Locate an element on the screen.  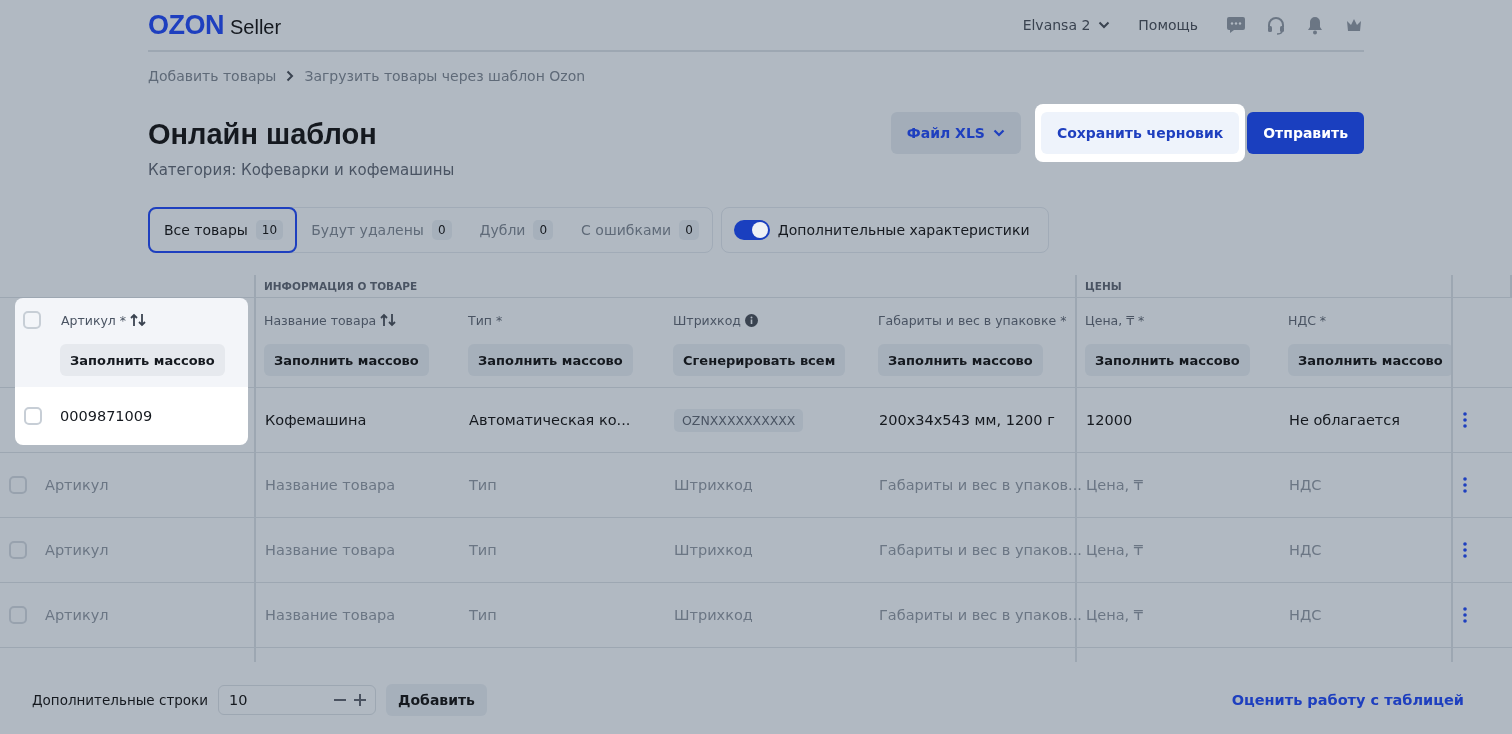
save-draft-button: Сохранить черновик is located at coordinates (1140, 133).